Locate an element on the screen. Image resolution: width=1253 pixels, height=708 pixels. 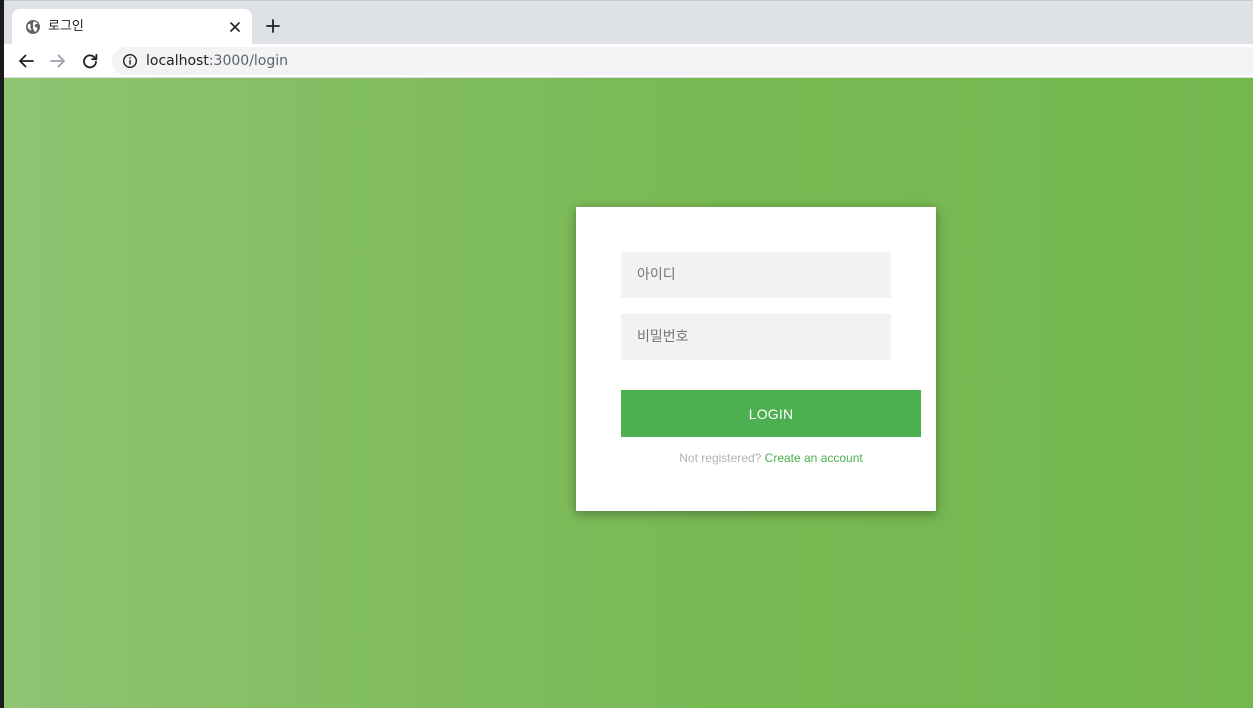
login-card: LOGIN Not registered? Create an account is located at coordinates (756, 359).